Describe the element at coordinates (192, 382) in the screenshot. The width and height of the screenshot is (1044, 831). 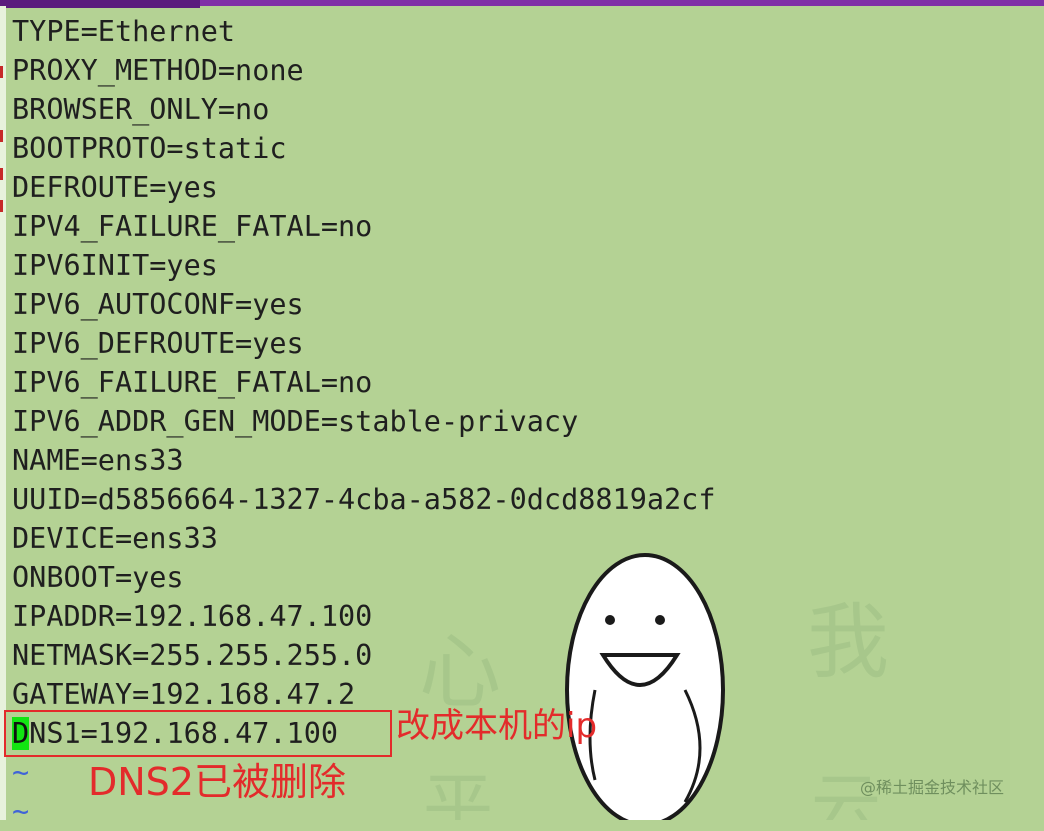
I see `config-line: IPV6_FAILURE_FATAL=no` at that location.